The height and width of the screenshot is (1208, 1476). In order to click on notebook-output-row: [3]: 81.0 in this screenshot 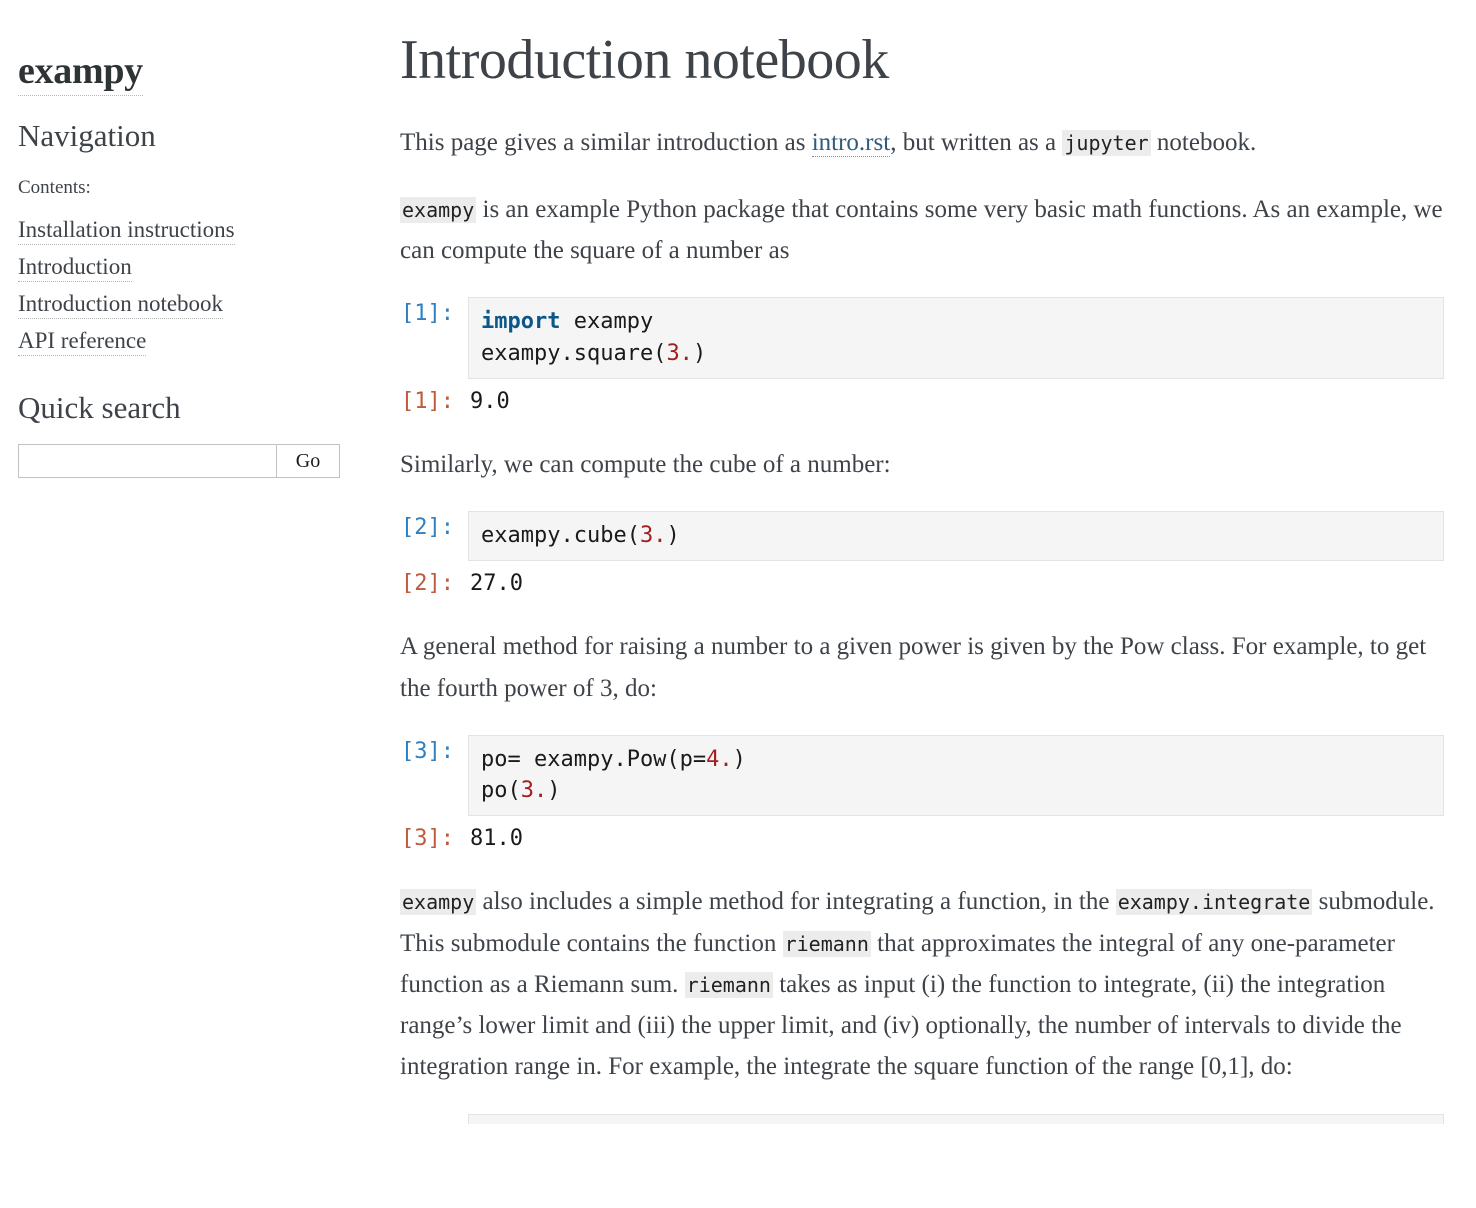, I will do `click(930, 835)`.